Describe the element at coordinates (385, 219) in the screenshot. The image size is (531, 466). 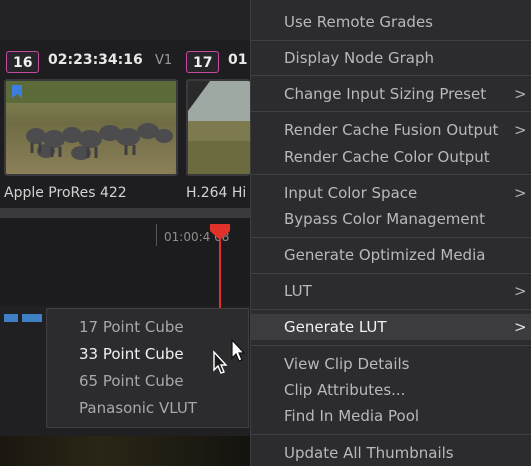
I see `menu-item-label: Bypass Color Management` at that location.